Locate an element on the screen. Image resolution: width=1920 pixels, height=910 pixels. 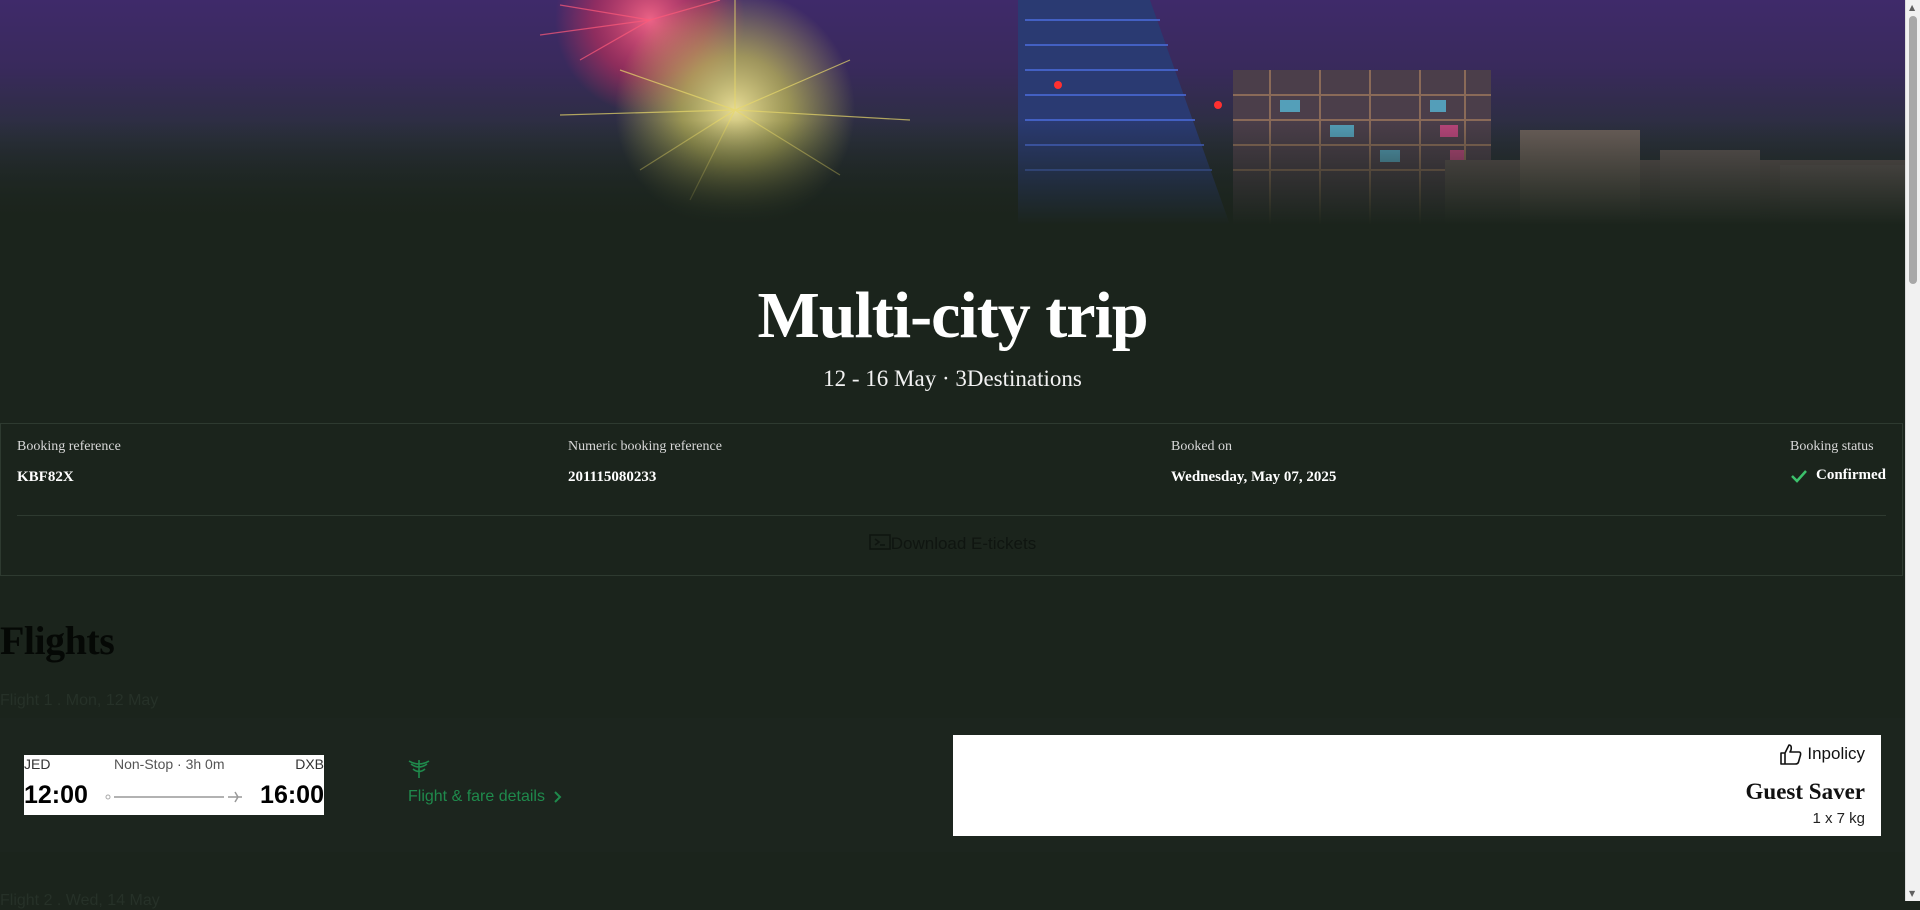
booked-on-field: Booked on Wednesday, May 07, 2025 is located at coordinates (1253, 462).